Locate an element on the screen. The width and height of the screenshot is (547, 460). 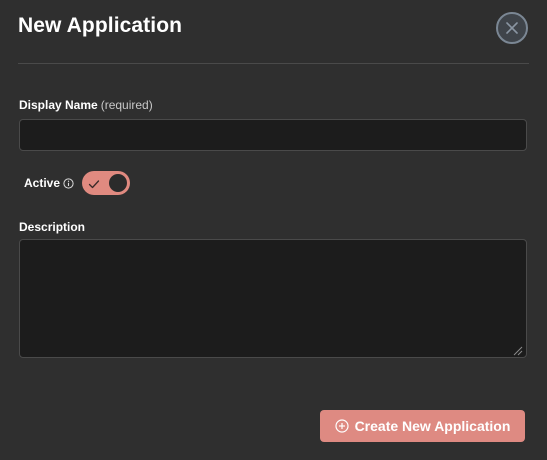
display-name-label: Display Name (required) is located at coordinates (86, 105).